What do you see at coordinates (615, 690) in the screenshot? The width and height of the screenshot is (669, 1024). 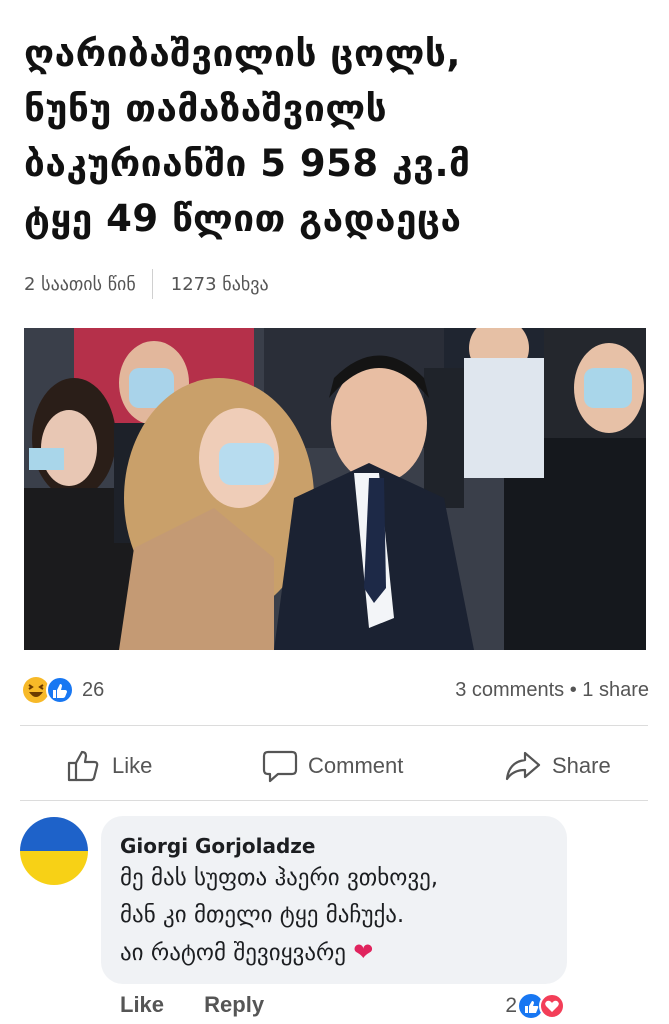 I see `shares-count: 1 share` at bounding box center [615, 690].